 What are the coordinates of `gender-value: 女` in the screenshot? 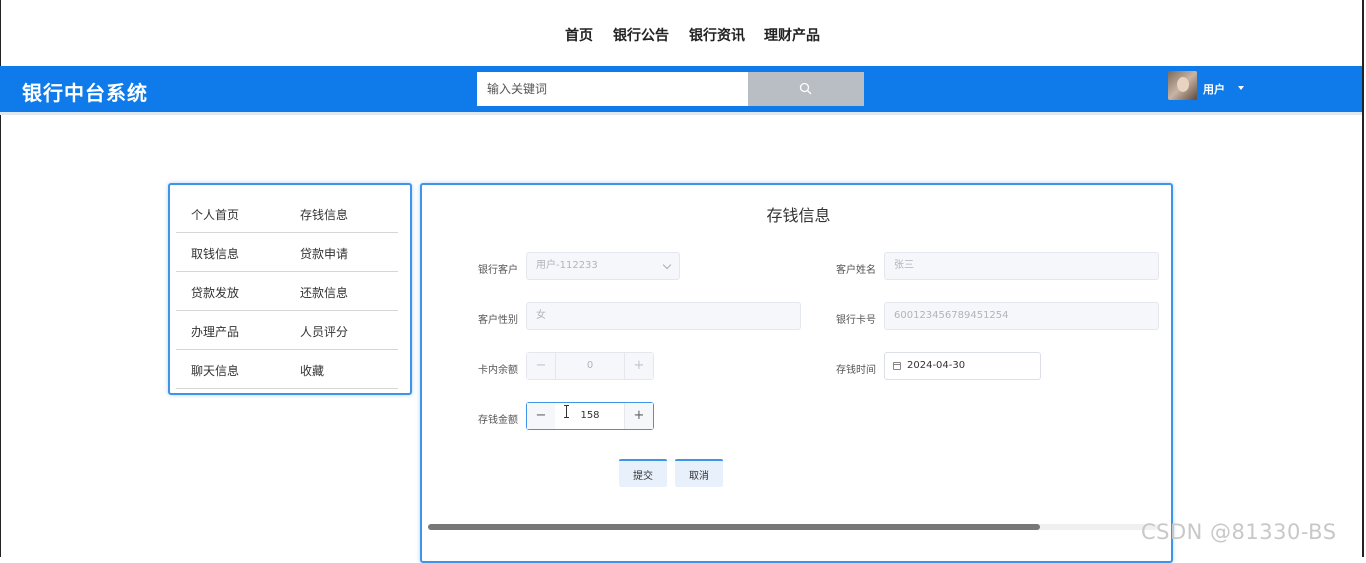 It's located at (541, 315).